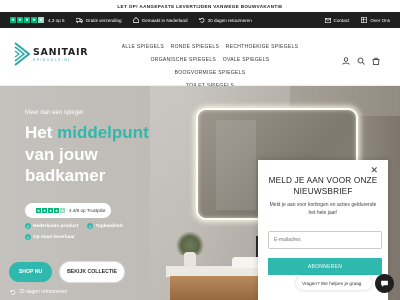  I want to click on logo-mark-icon, so click(22, 54).